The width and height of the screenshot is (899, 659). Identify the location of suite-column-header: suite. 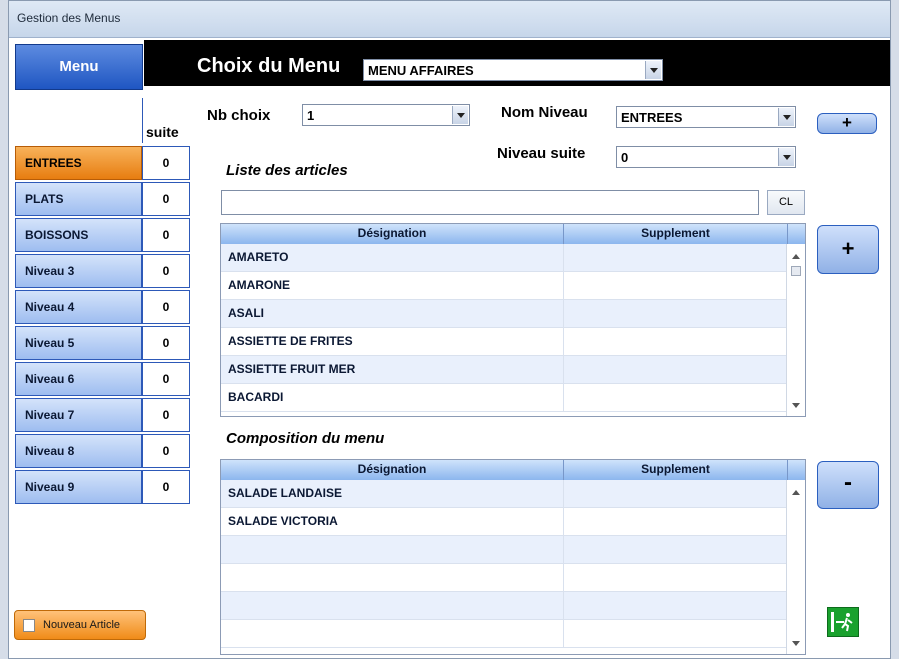
(165, 120).